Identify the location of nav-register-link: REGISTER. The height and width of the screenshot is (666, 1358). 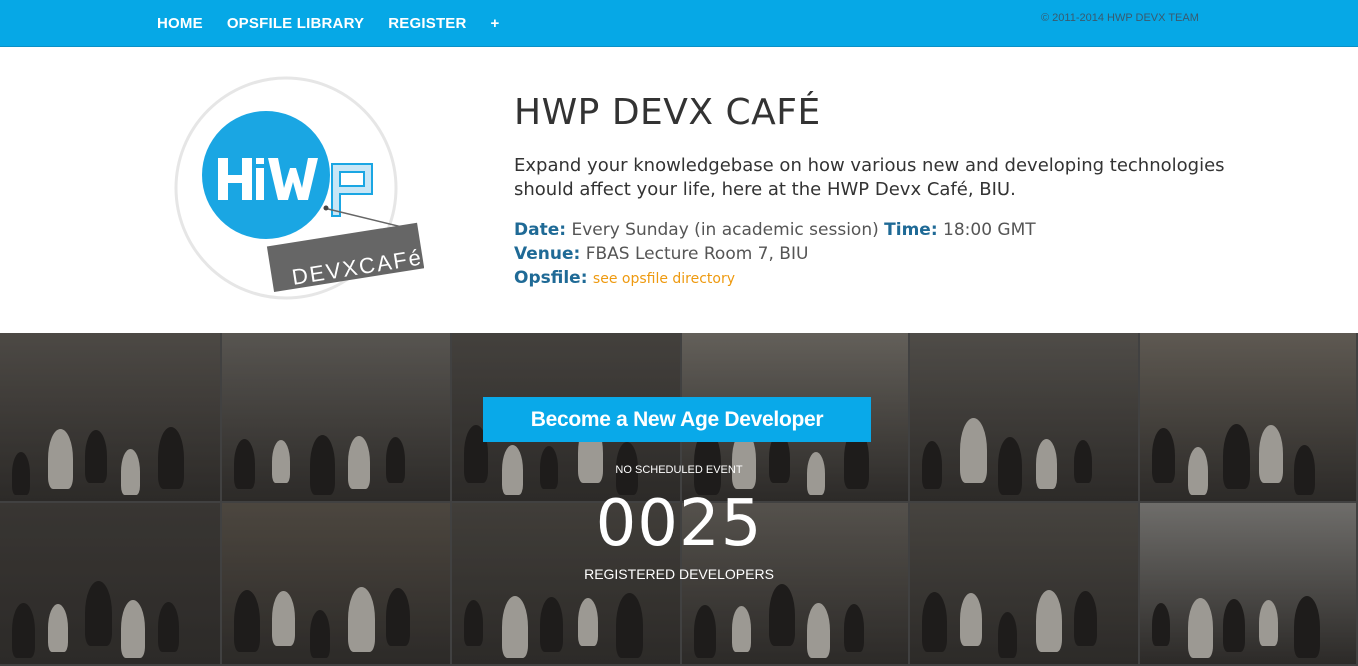
(427, 23).